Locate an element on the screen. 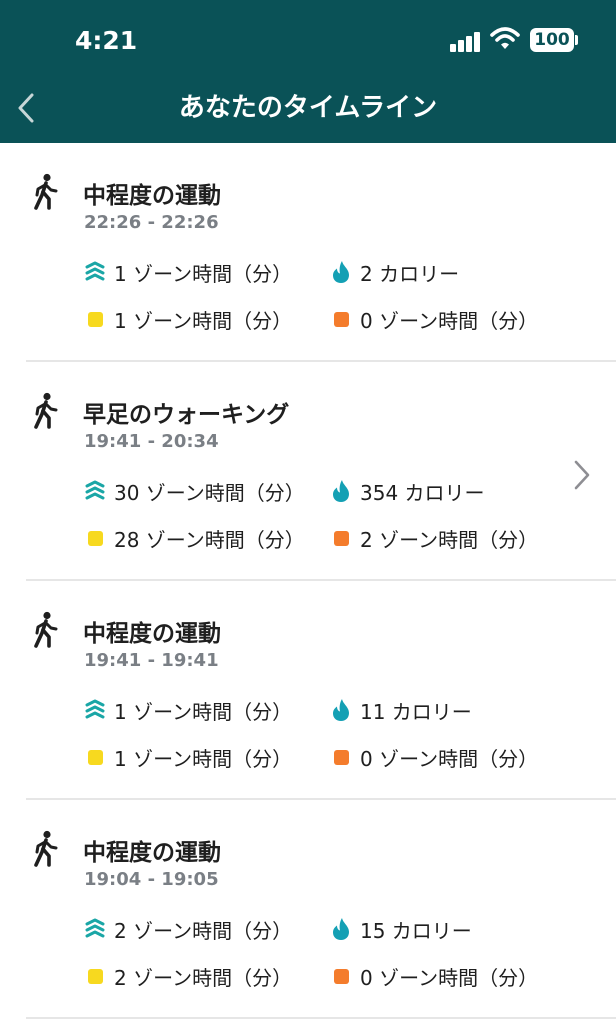  activity-time-range: 19:41 - 19:41 is located at coordinates (151, 660).